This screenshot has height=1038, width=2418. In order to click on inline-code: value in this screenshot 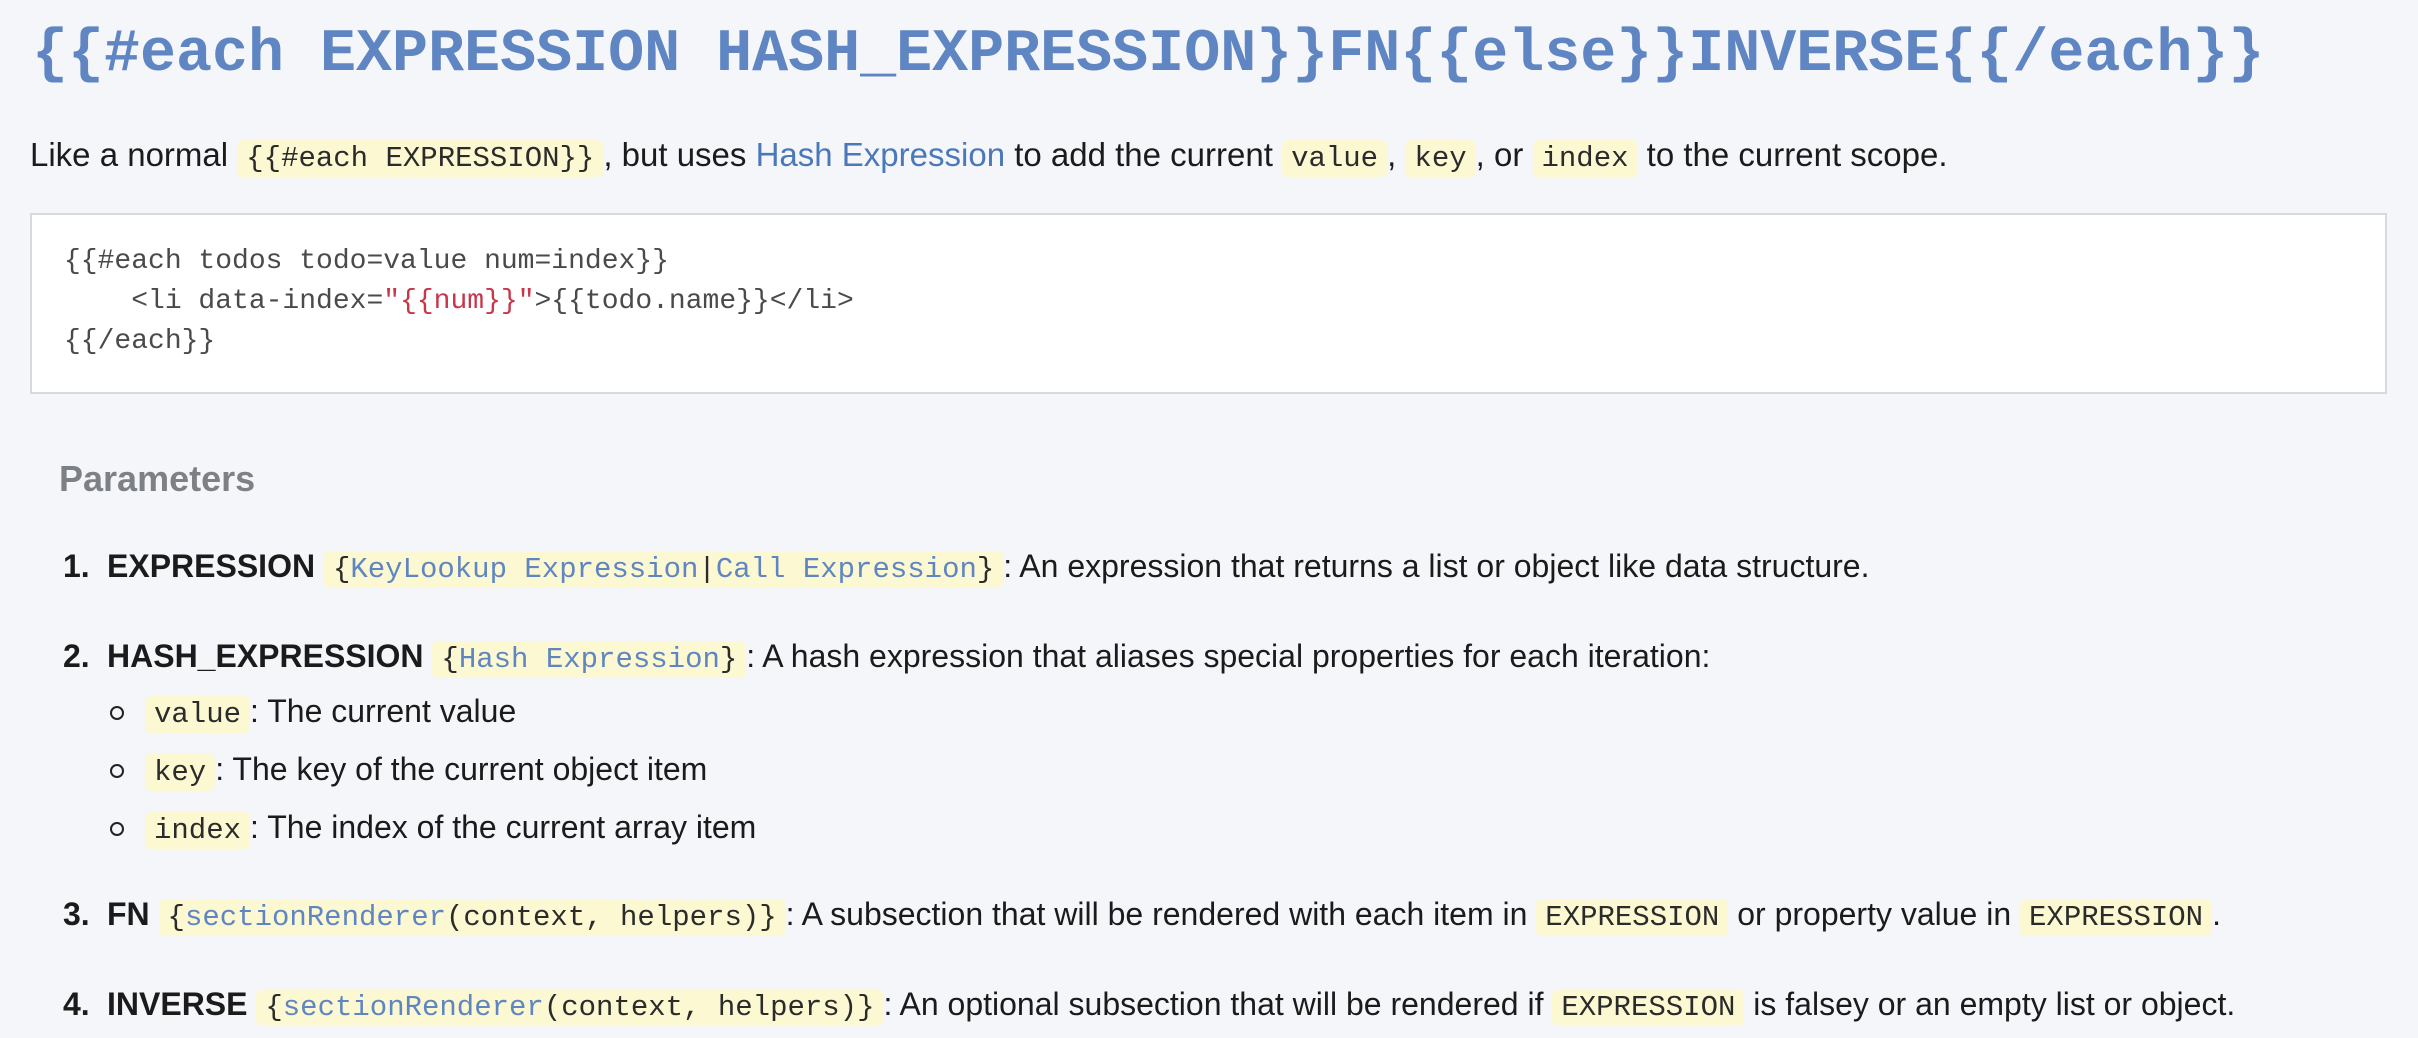, I will do `click(198, 714)`.